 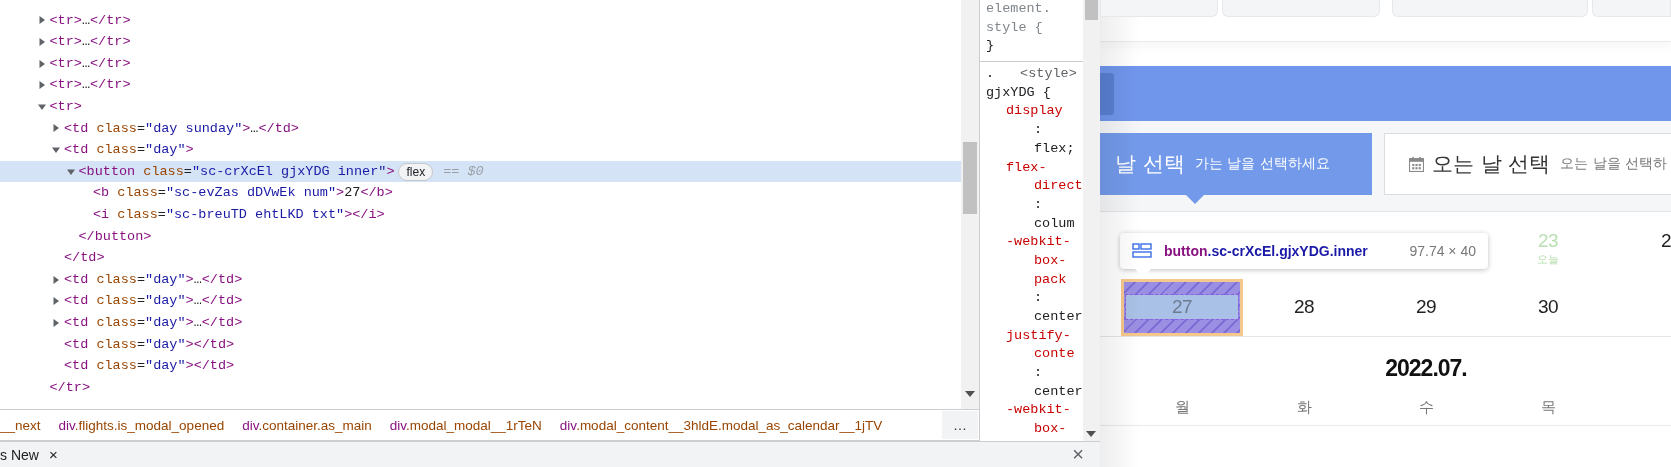 What do you see at coordinates (1195, 199) in the screenshot?
I see `tab-pointer` at bounding box center [1195, 199].